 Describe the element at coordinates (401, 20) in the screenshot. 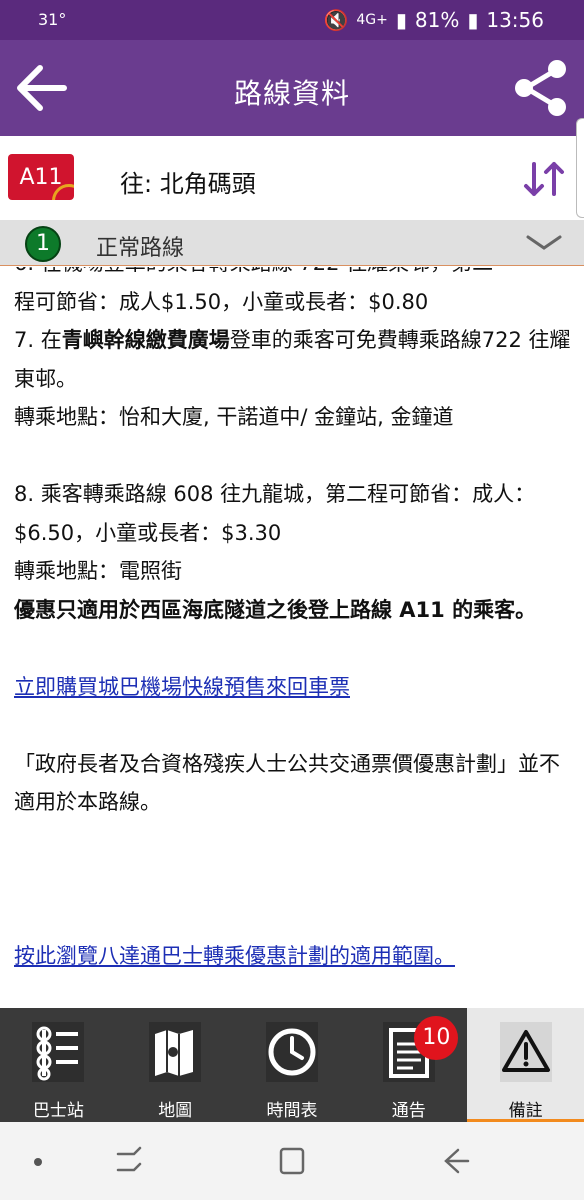

I see `signal-icon: ▮` at that location.